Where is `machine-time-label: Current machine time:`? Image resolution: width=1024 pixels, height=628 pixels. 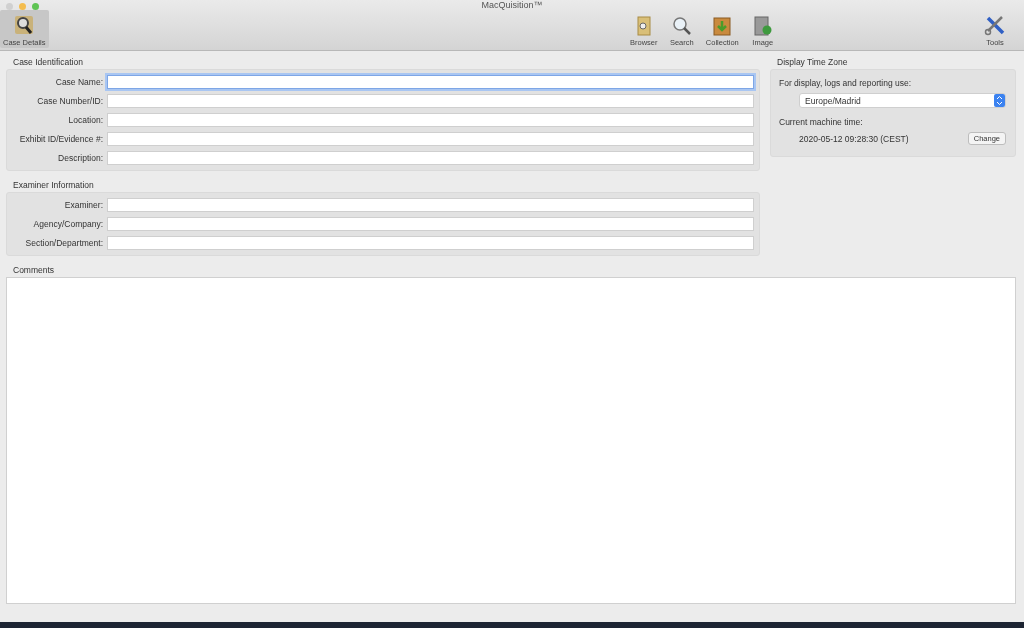 machine-time-label: Current machine time: is located at coordinates (821, 122).